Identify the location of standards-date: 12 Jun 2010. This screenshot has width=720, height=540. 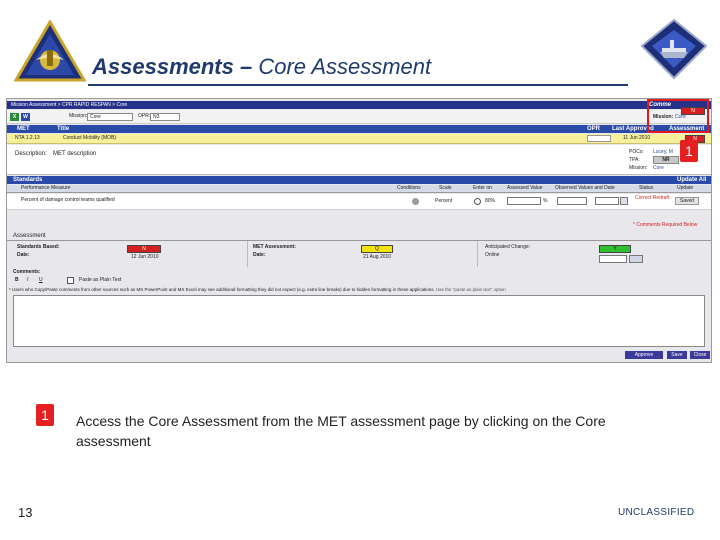
(145, 257).